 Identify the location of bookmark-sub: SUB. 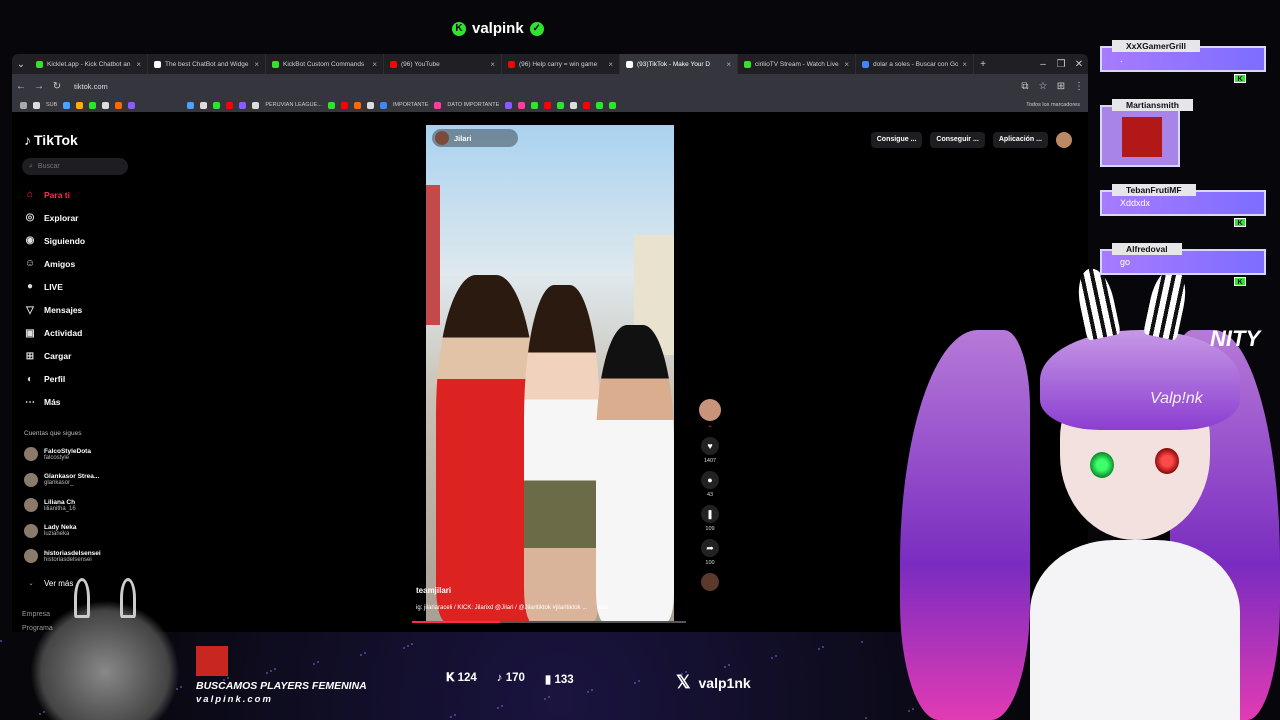
(51, 105).